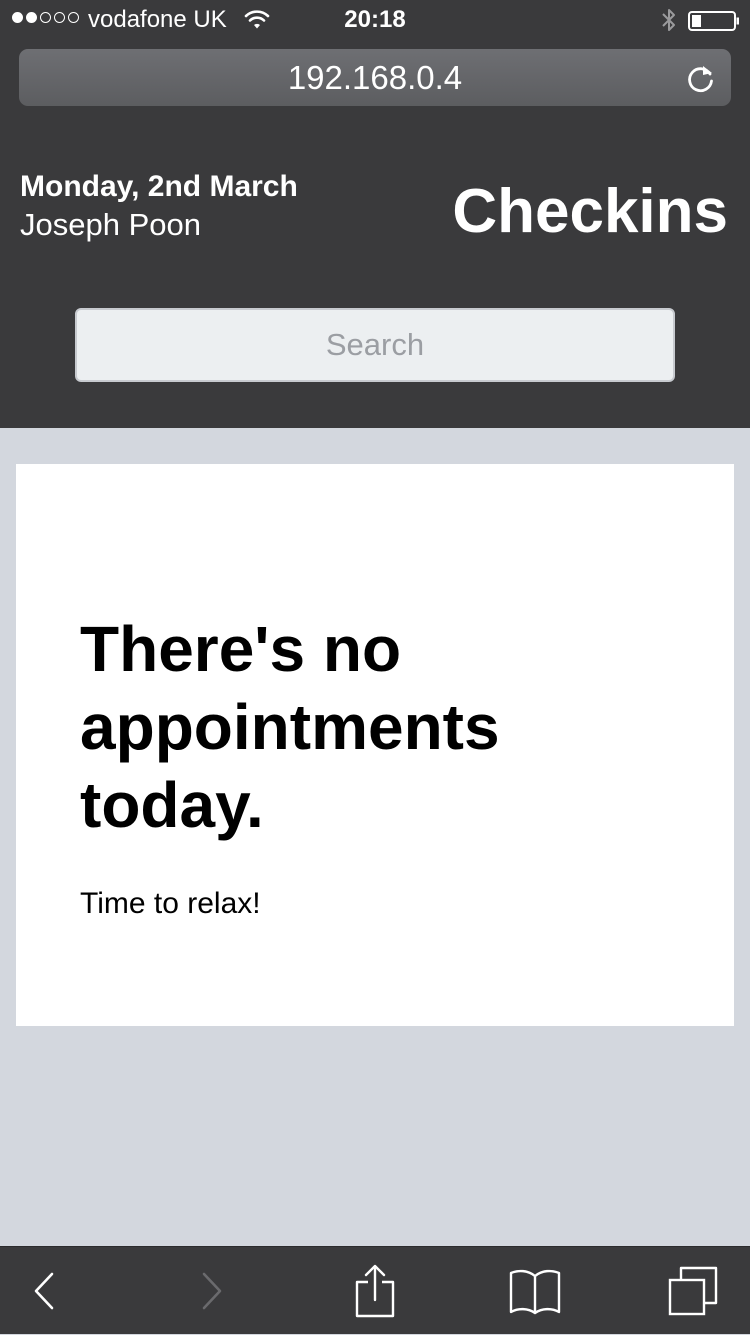  I want to click on forward-button, so click(211, 1291).